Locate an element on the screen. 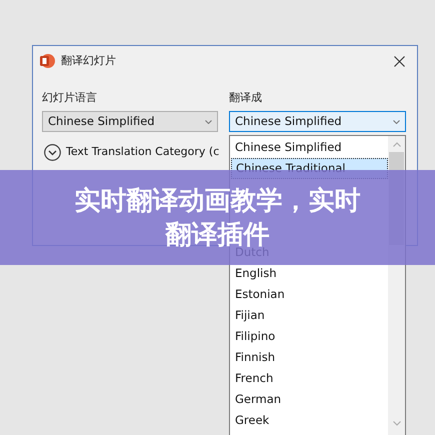 The width and height of the screenshot is (435, 435). banner-title: 实时翻译动画教学，实时翻译插件 is located at coordinates (218, 217).